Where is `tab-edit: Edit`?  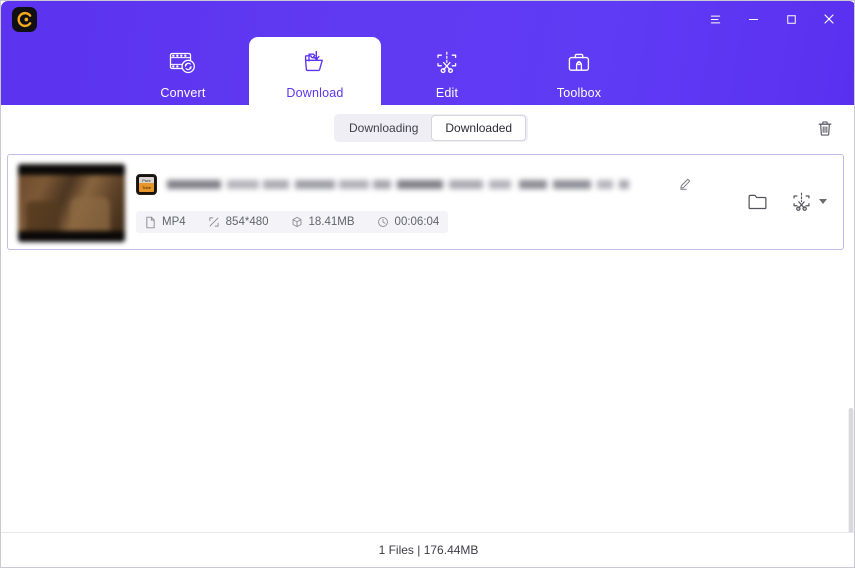 tab-edit: Edit is located at coordinates (447, 71).